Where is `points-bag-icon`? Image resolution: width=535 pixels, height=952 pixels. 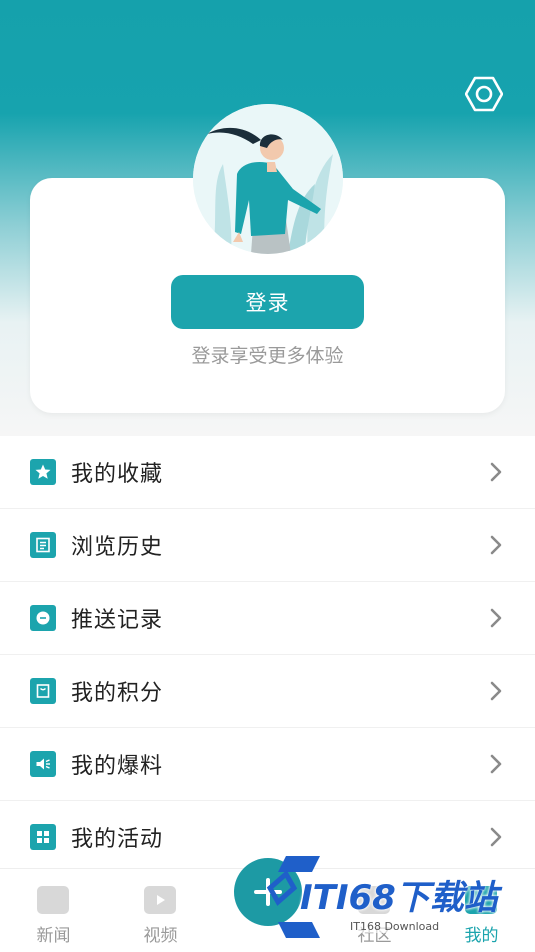
points-bag-icon is located at coordinates (43, 691).